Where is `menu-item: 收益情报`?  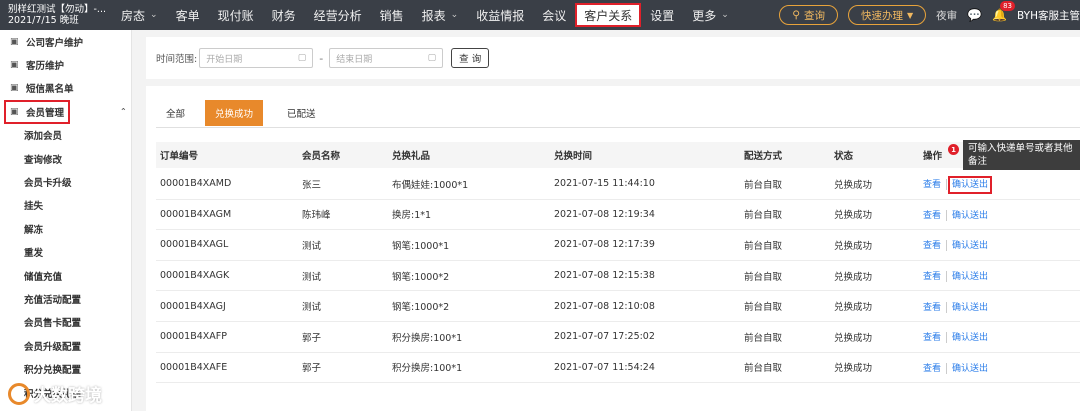
menu-item: 收益情报 is located at coordinates (500, 15).